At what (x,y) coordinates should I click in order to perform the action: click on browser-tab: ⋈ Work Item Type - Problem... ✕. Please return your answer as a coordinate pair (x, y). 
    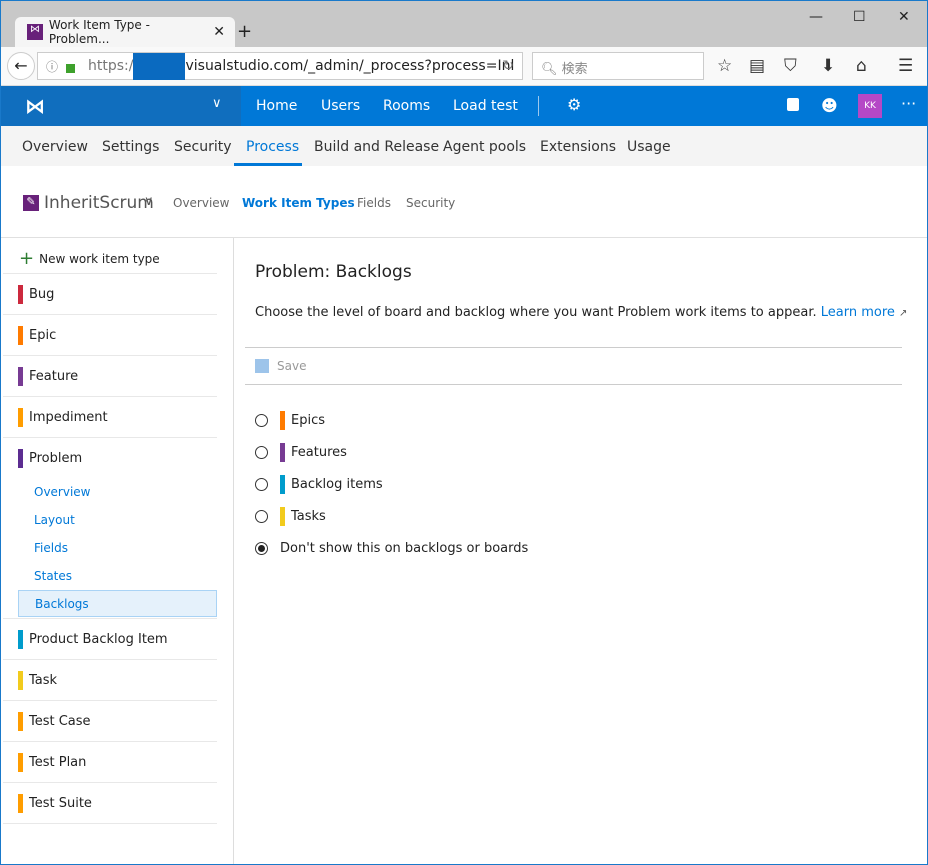
    Looking at the image, I should click on (125, 32).